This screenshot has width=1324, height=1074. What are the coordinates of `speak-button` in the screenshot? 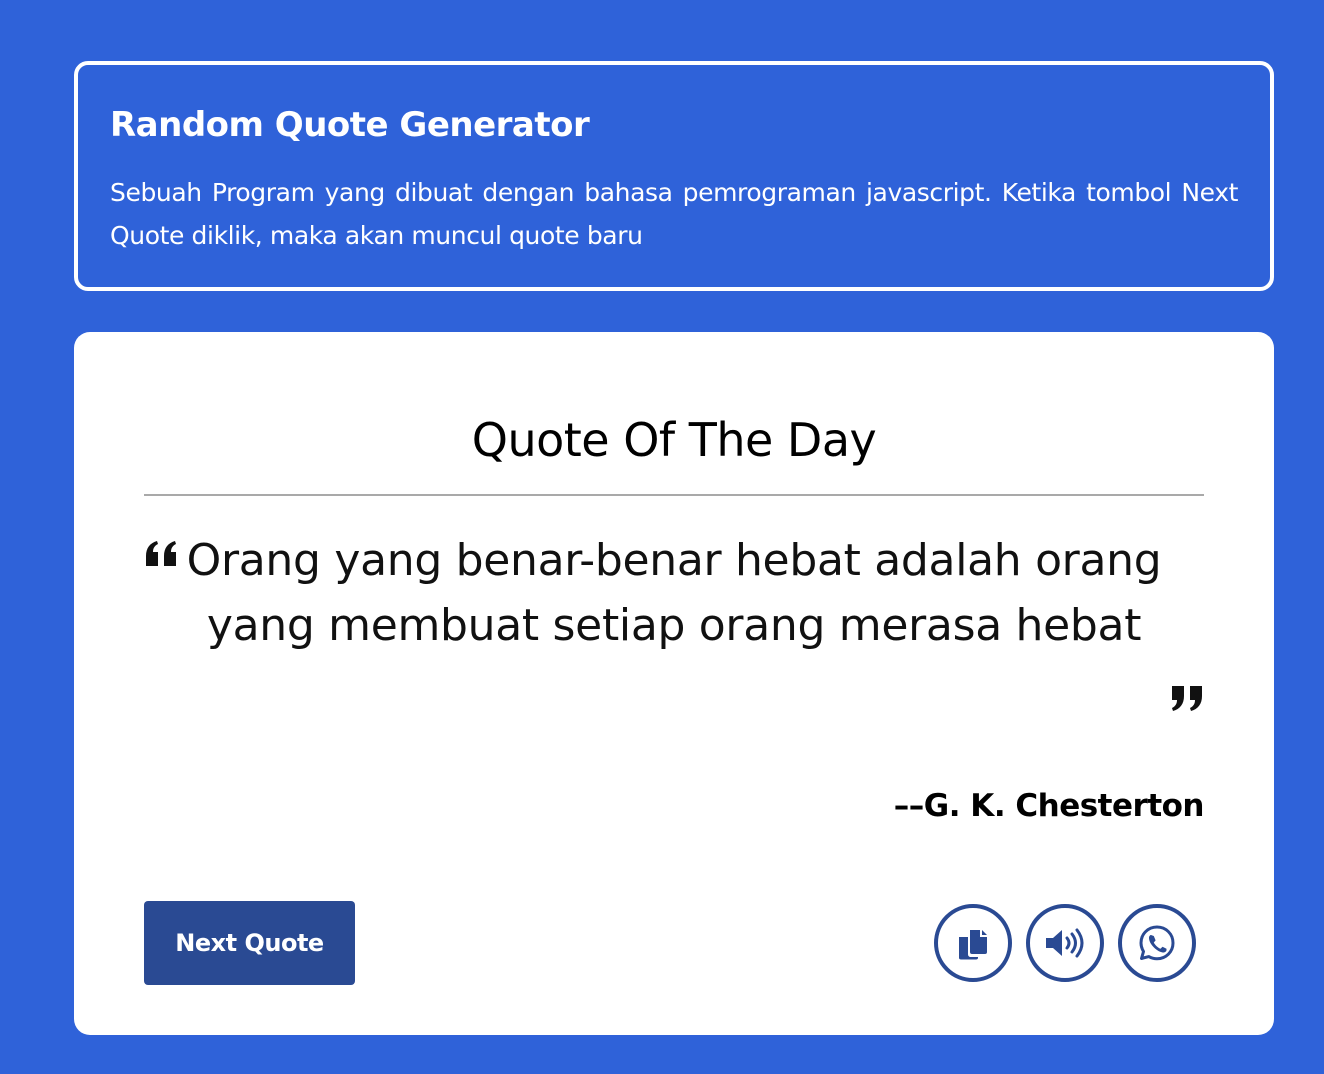 It's located at (1065, 943).